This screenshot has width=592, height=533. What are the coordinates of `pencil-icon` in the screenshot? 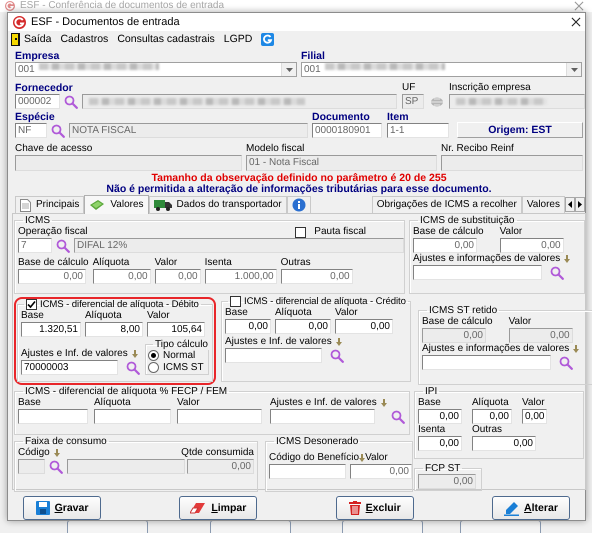 It's located at (512, 508).